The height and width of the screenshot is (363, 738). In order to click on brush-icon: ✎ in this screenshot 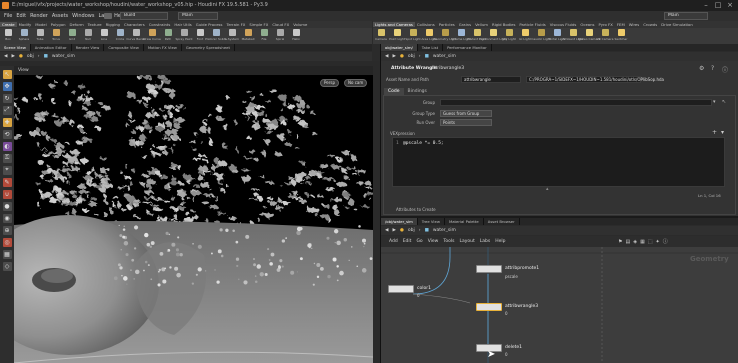, I will do `click(7, 182)`.